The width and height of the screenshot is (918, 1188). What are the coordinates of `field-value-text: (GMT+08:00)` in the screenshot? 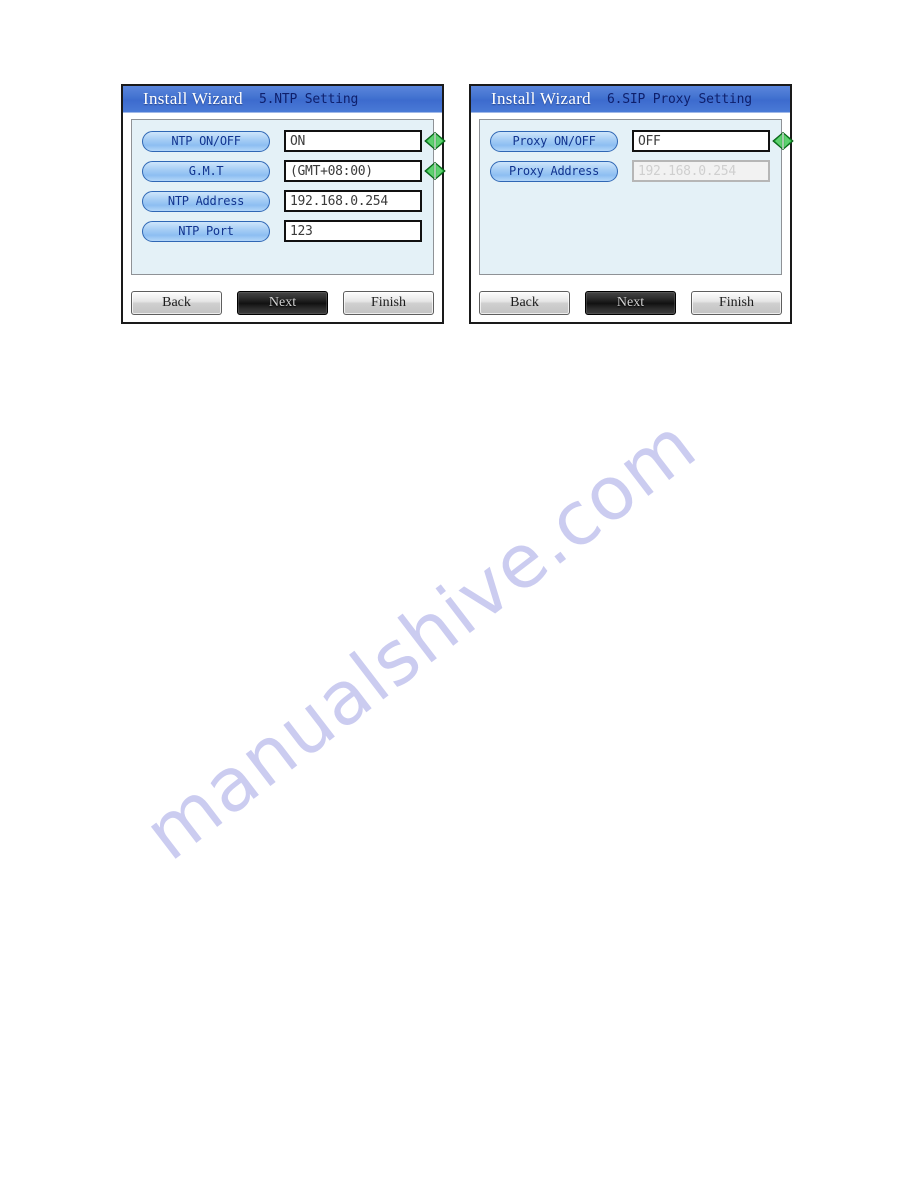 It's located at (331, 171).